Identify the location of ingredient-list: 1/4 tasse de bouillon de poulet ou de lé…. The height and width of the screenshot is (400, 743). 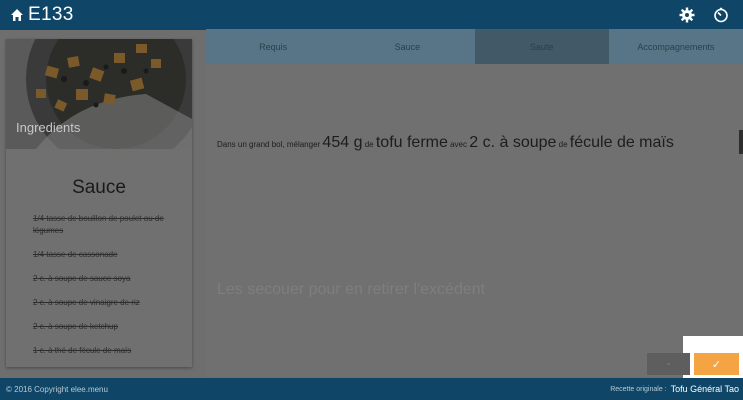
(99, 285).